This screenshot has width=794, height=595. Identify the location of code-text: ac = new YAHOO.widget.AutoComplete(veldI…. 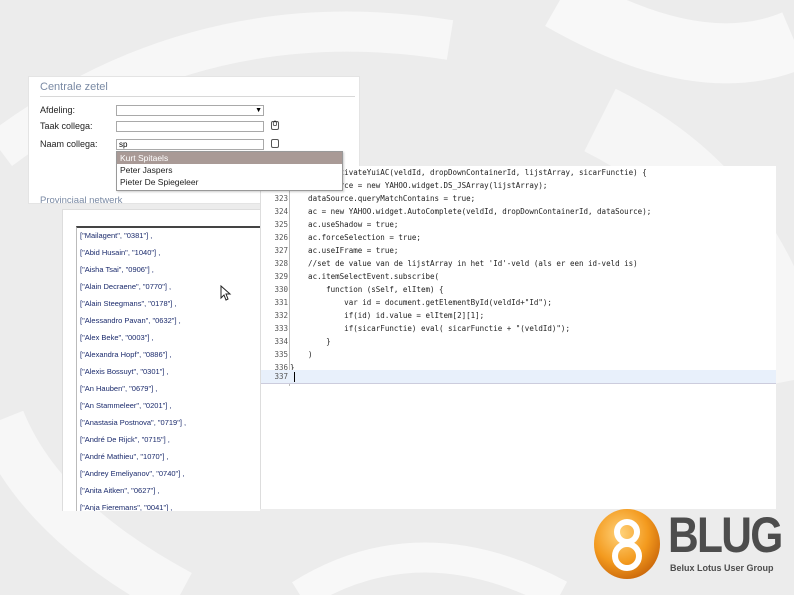
(471, 211).